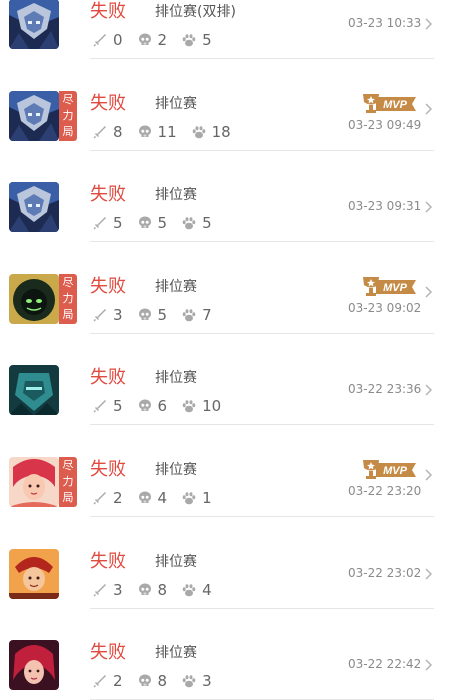  I want to click on match-row: 尽力局失败 排位赛 2 4 1 MVP 03-22 23:20, so click(237, 471).